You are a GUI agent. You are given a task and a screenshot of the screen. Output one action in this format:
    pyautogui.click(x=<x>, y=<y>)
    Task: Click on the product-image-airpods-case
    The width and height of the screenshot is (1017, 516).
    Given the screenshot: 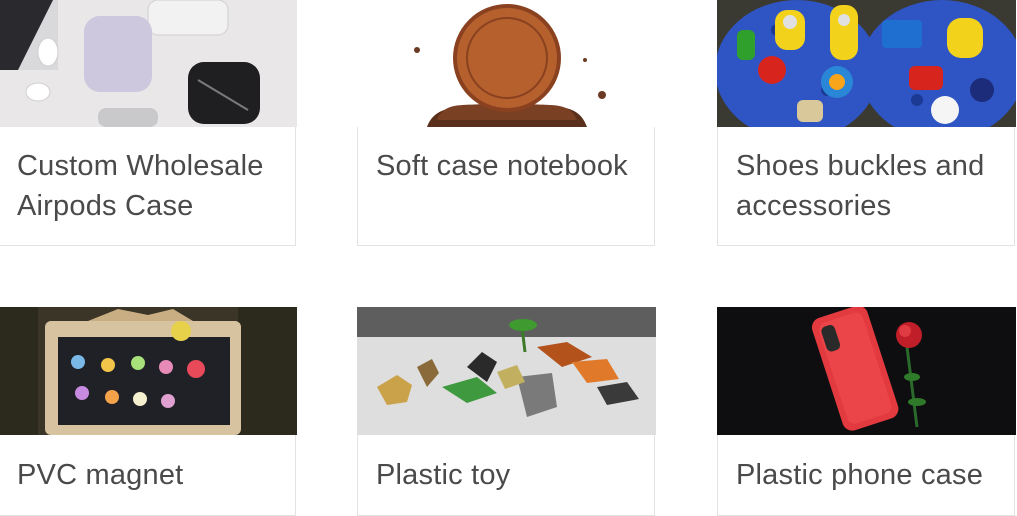 What is the action you would take?
    pyautogui.click(x=148, y=63)
    